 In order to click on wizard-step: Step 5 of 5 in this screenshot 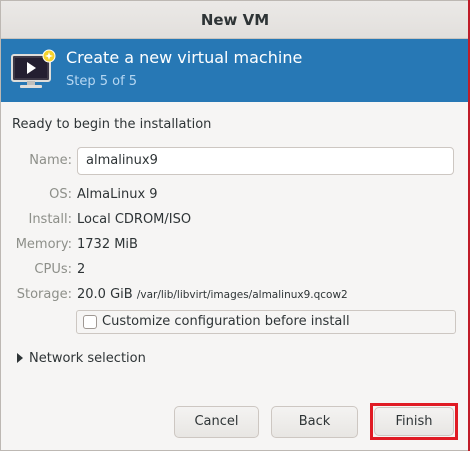, I will do `click(102, 81)`.